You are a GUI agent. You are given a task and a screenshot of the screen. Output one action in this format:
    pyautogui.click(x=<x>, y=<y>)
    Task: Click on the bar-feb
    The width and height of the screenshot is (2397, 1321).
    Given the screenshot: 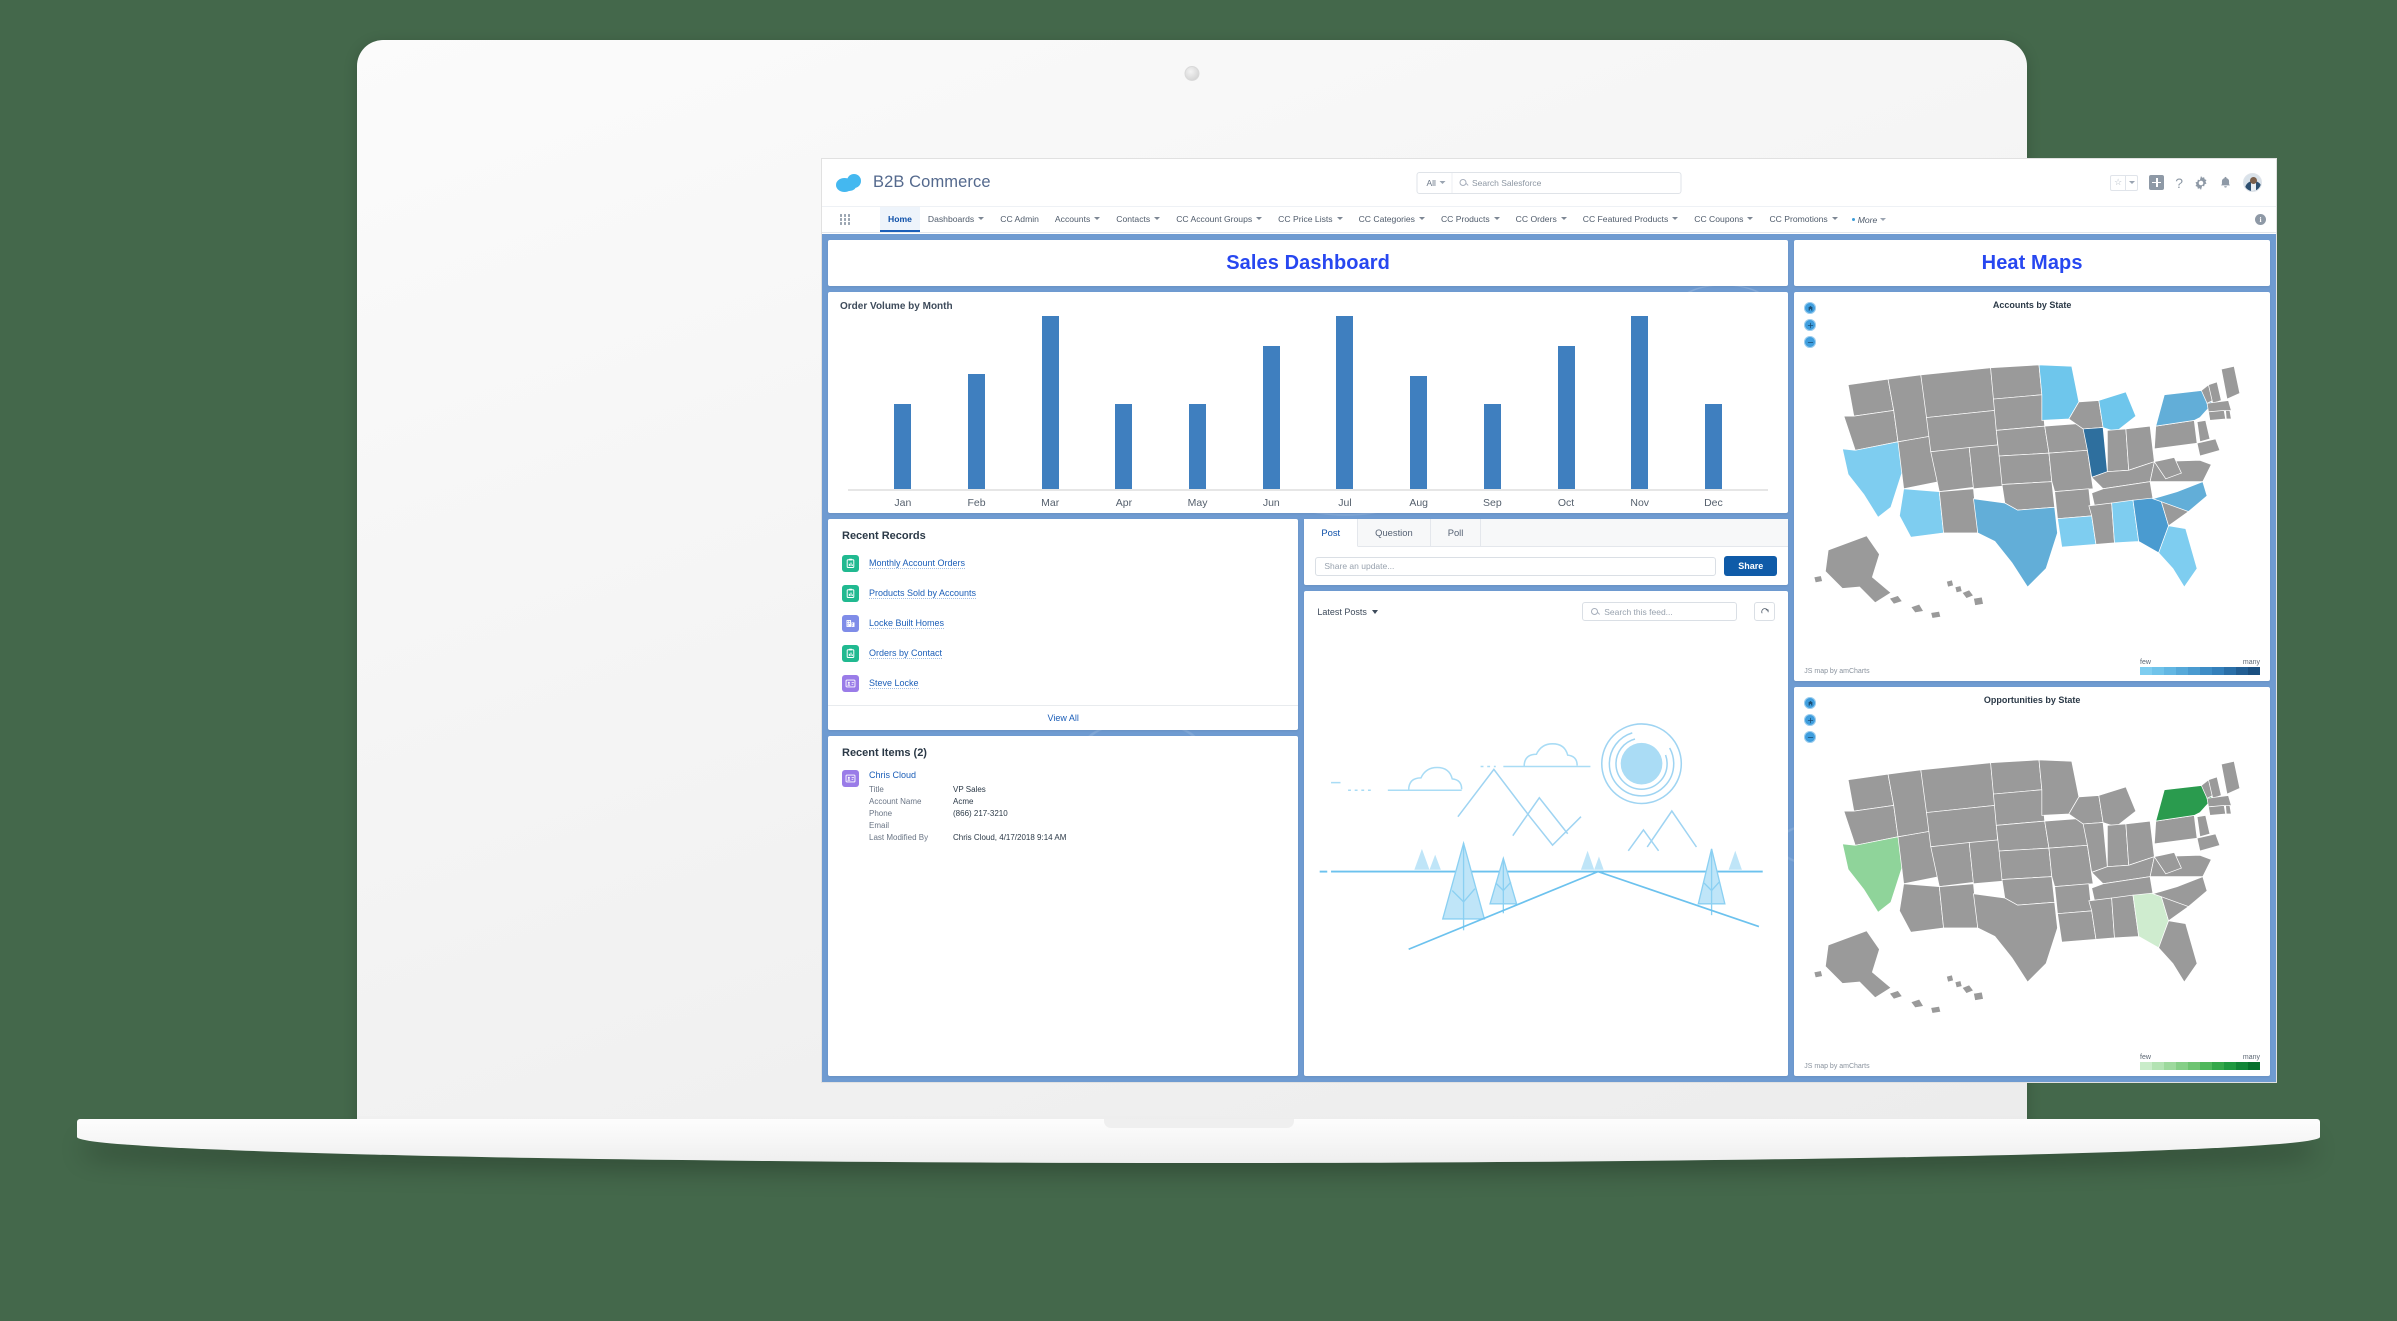 What is the action you would take?
    pyautogui.click(x=977, y=432)
    